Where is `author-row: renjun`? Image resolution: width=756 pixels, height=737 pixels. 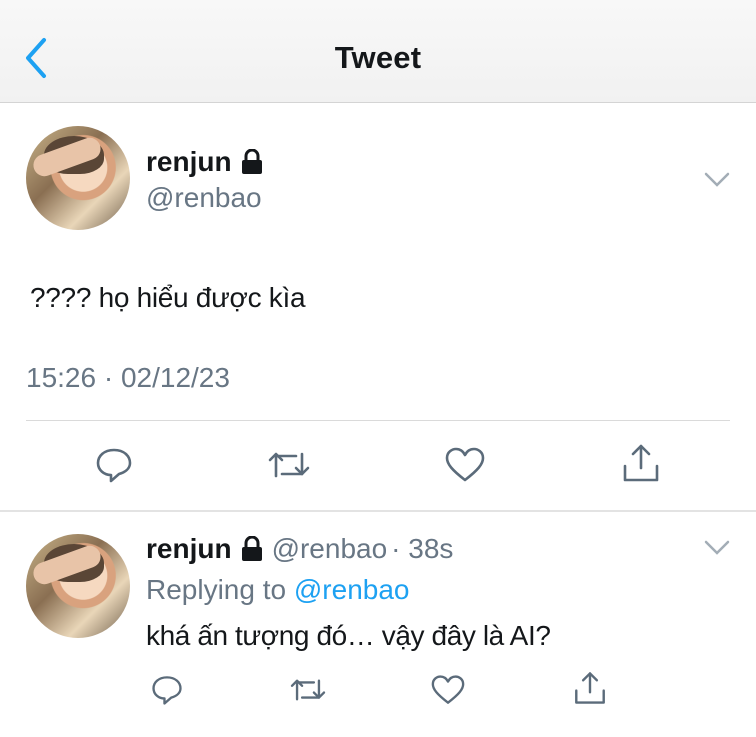 author-row: renjun is located at coordinates (205, 162).